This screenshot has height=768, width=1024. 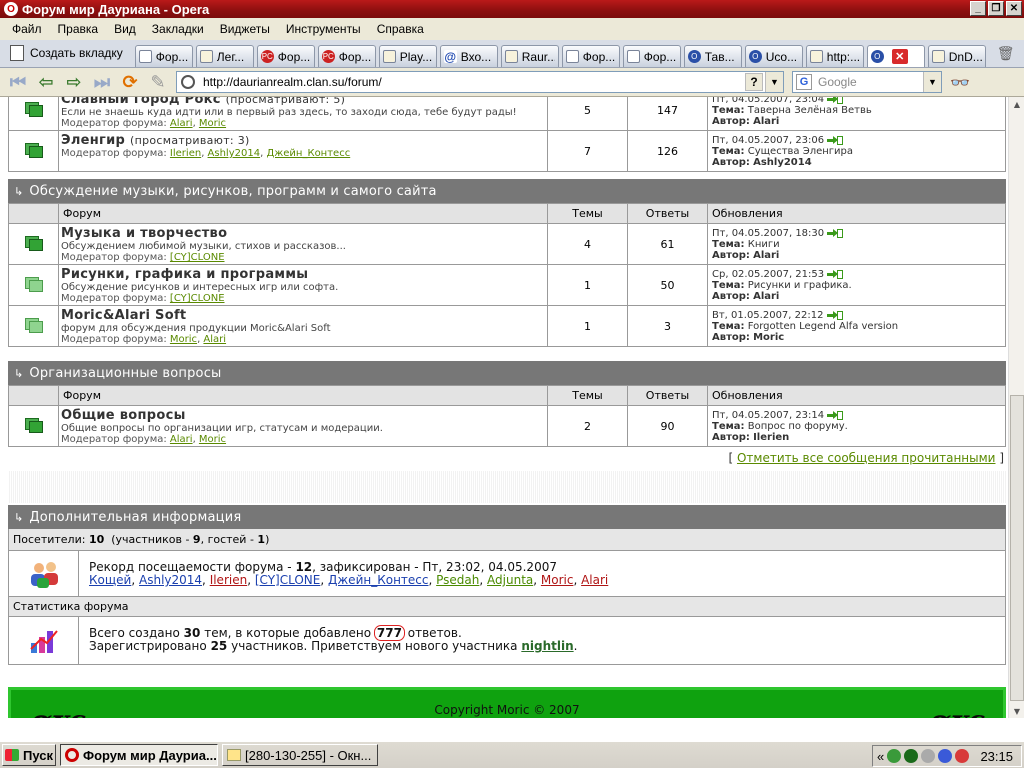 What do you see at coordinates (1017, 548) in the screenshot?
I see `scroll-thumb` at bounding box center [1017, 548].